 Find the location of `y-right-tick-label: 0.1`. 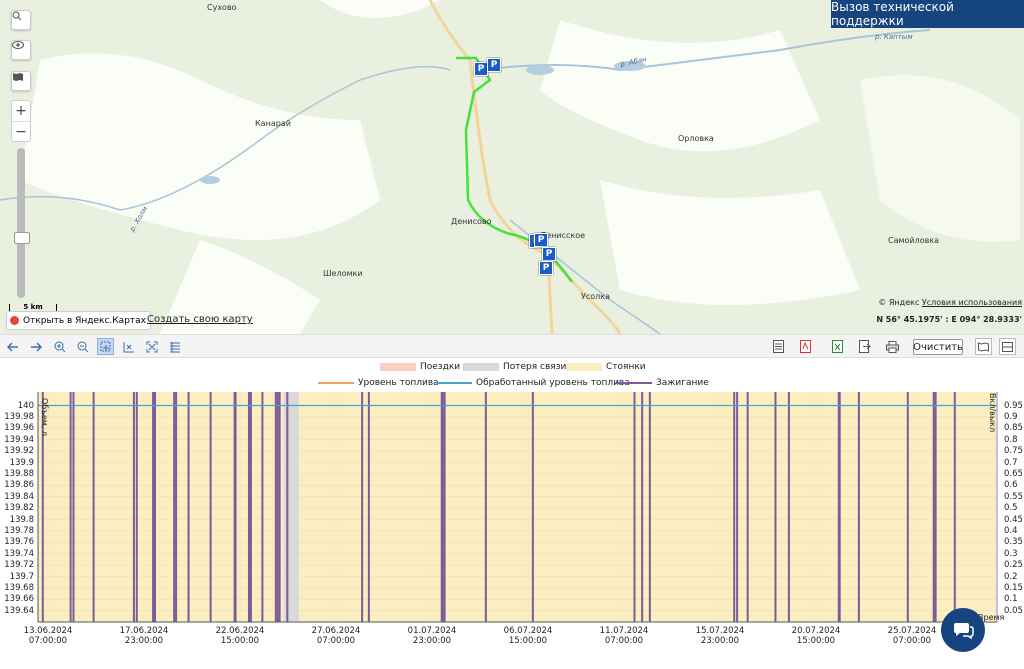

y-right-tick-label: 0.1 is located at coordinates (1011, 599).